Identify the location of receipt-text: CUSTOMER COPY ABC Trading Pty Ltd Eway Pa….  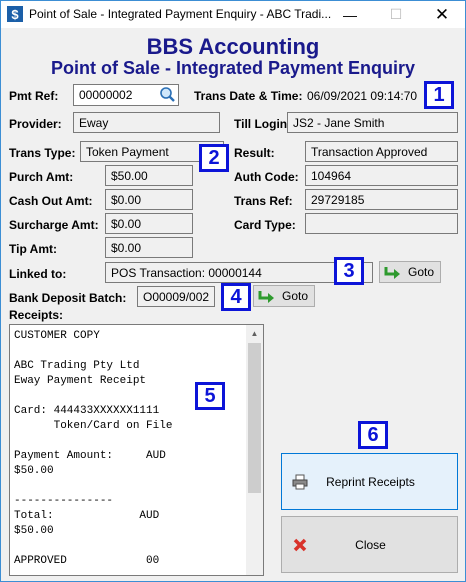
(93, 449).